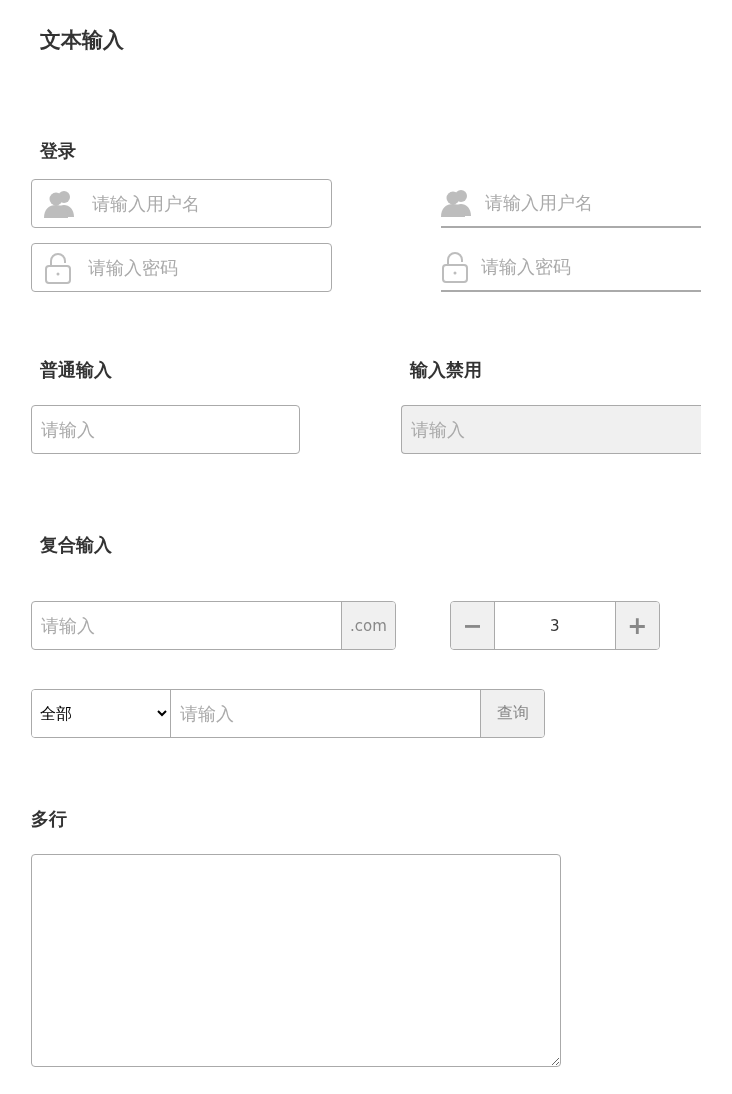 Image resolution: width=732 pixels, height=1094 pixels. I want to click on page-title: 文本输入, so click(82, 40).